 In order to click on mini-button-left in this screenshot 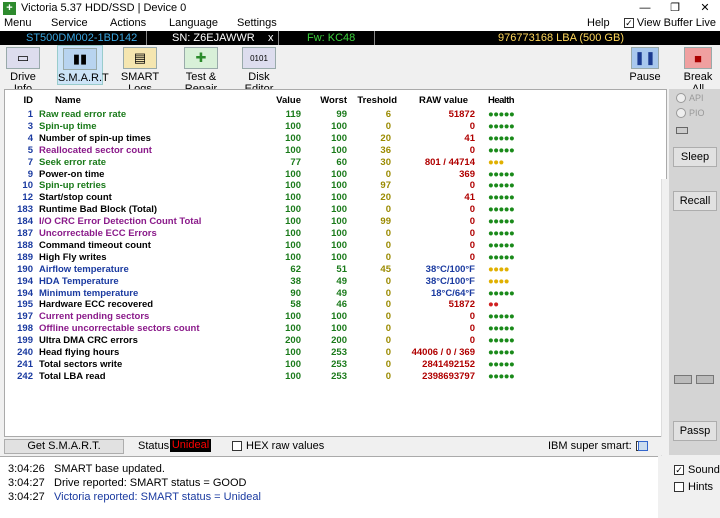, I will do `click(683, 379)`.